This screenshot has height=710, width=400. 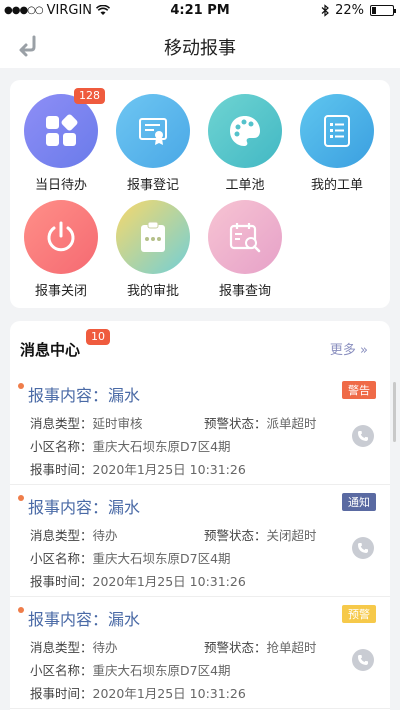 I want to click on bluetooth-icon, so click(x=325, y=10).